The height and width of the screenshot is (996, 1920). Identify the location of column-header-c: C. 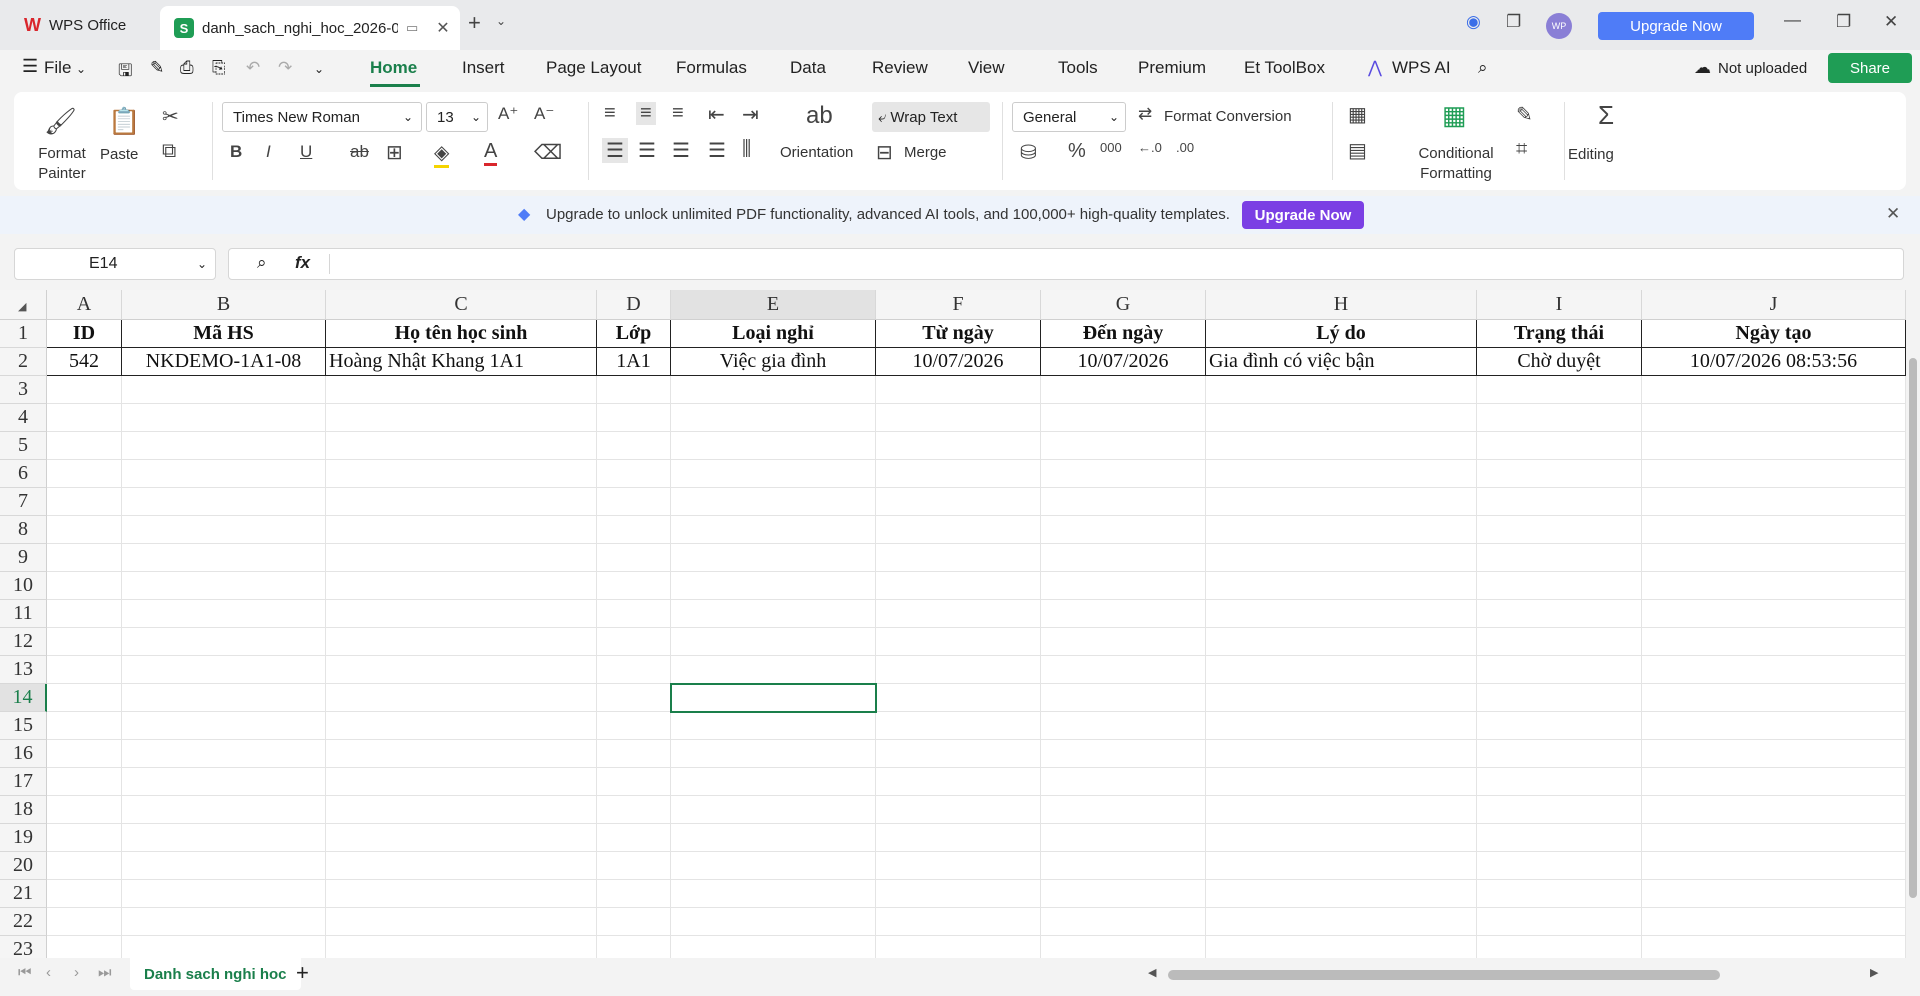
(461, 305).